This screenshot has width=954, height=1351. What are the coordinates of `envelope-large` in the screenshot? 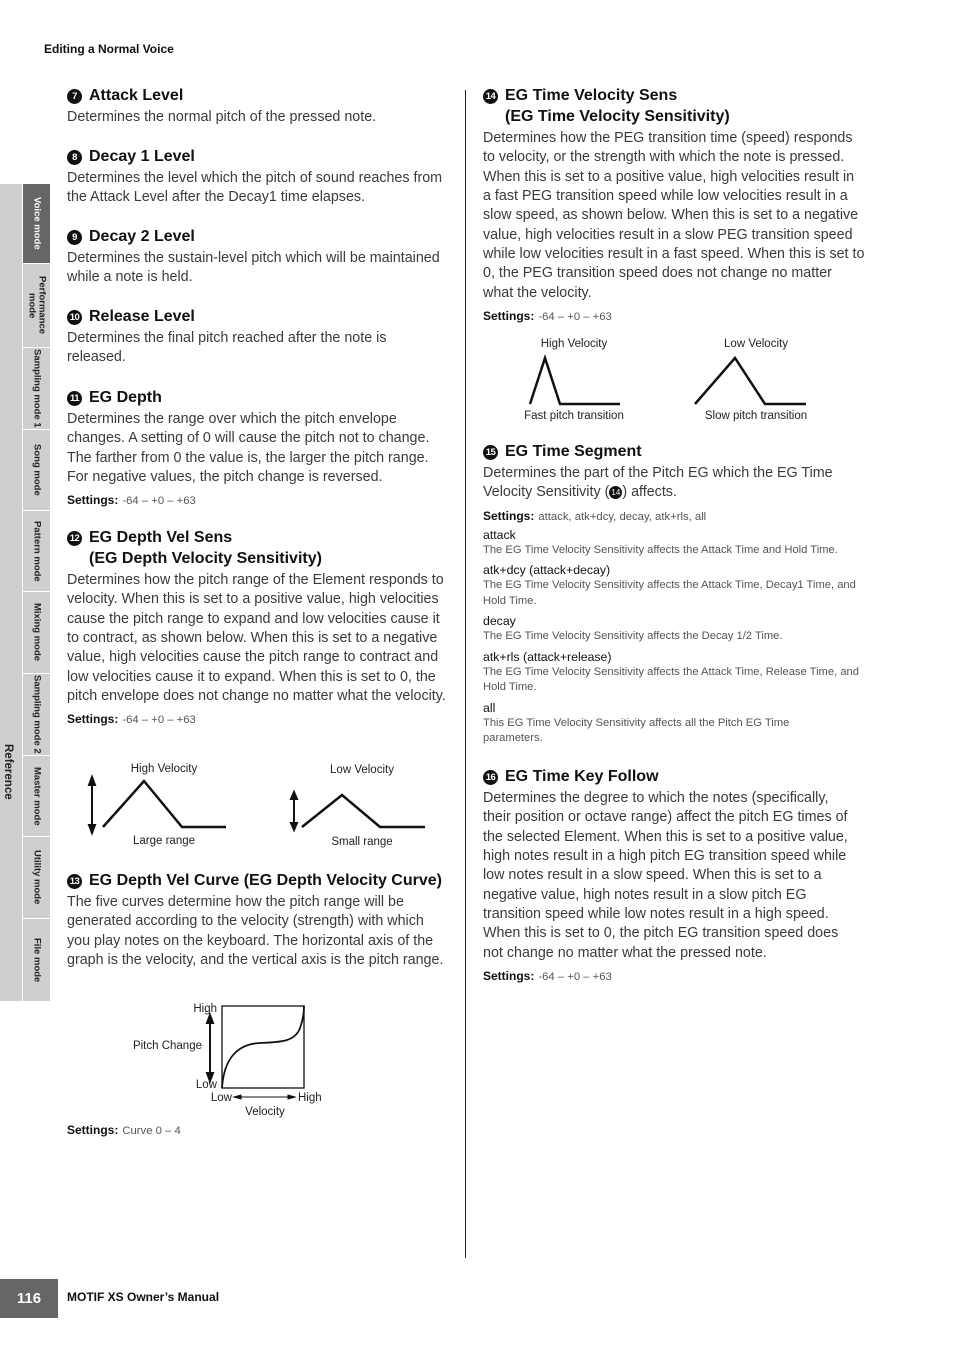 It's located at (164, 804).